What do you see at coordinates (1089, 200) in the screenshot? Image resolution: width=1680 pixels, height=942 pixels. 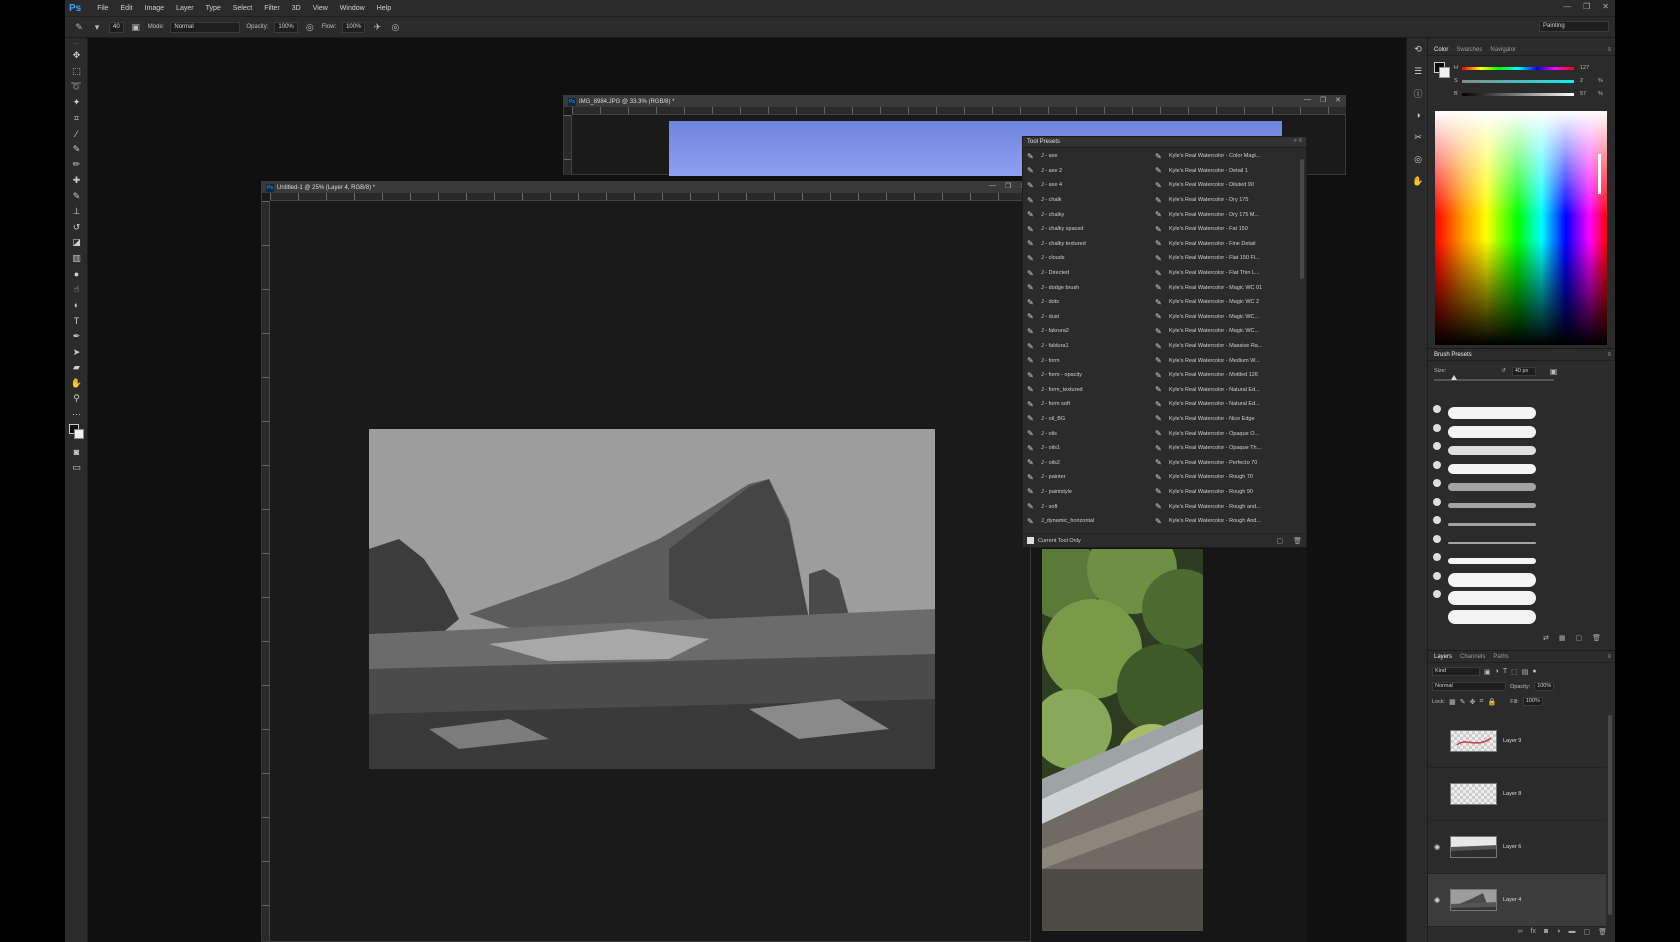 I see `tool-preset-item: ✎ J - chalk` at bounding box center [1089, 200].